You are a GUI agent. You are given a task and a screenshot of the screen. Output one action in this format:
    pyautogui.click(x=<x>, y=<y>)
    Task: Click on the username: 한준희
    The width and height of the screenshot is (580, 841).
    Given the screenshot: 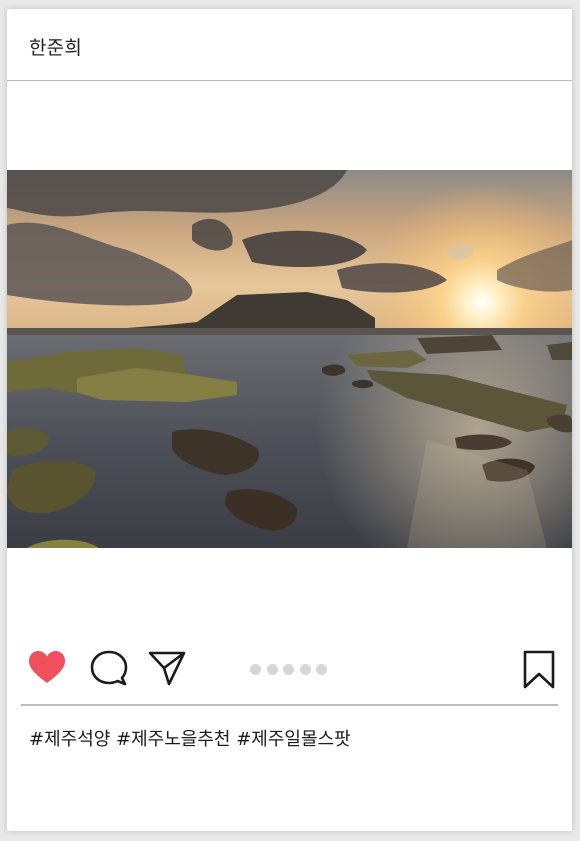 What is the action you would take?
    pyautogui.click(x=55, y=46)
    